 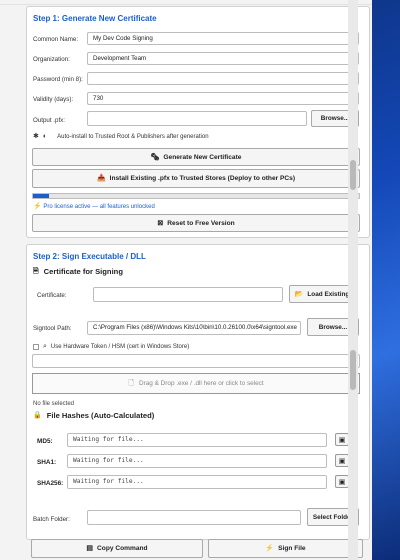 What do you see at coordinates (196, 196) in the screenshot?
I see `progress-bar` at bounding box center [196, 196].